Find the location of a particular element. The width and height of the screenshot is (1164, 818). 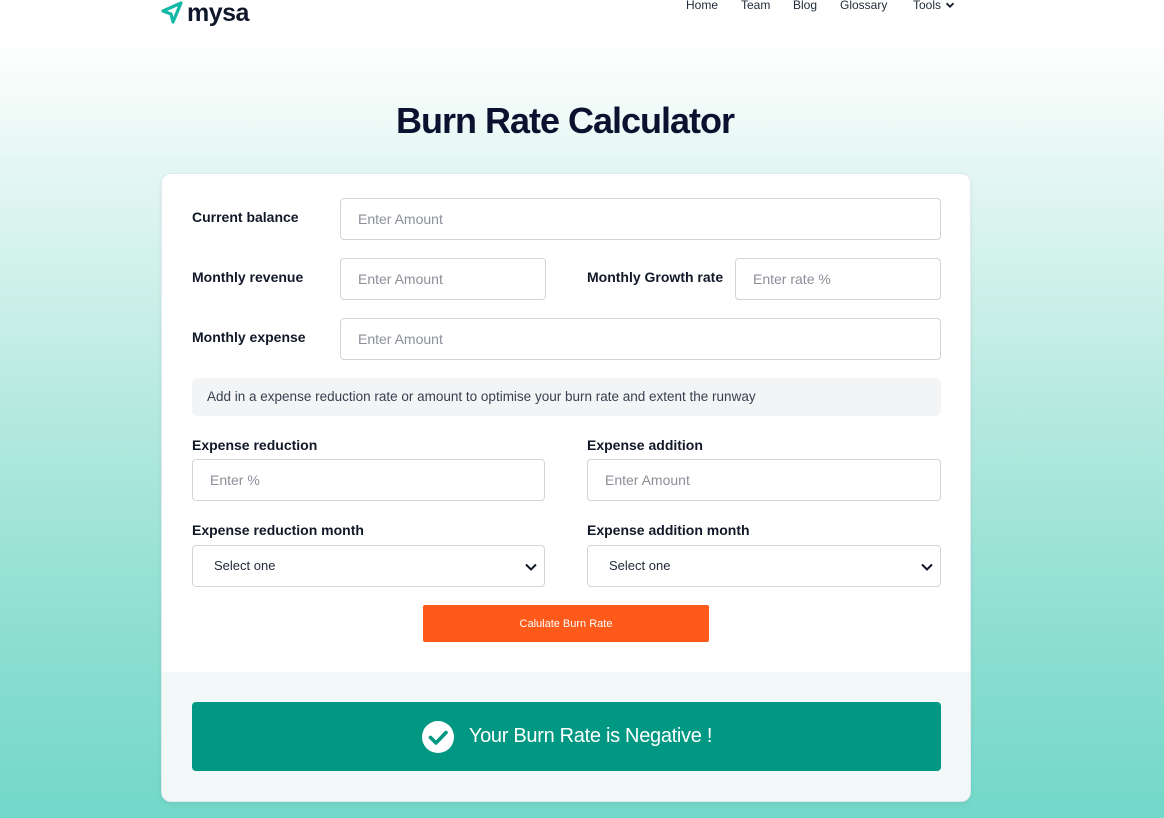

expense-addition-label: Expense addition is located at coordinates (645, 445).